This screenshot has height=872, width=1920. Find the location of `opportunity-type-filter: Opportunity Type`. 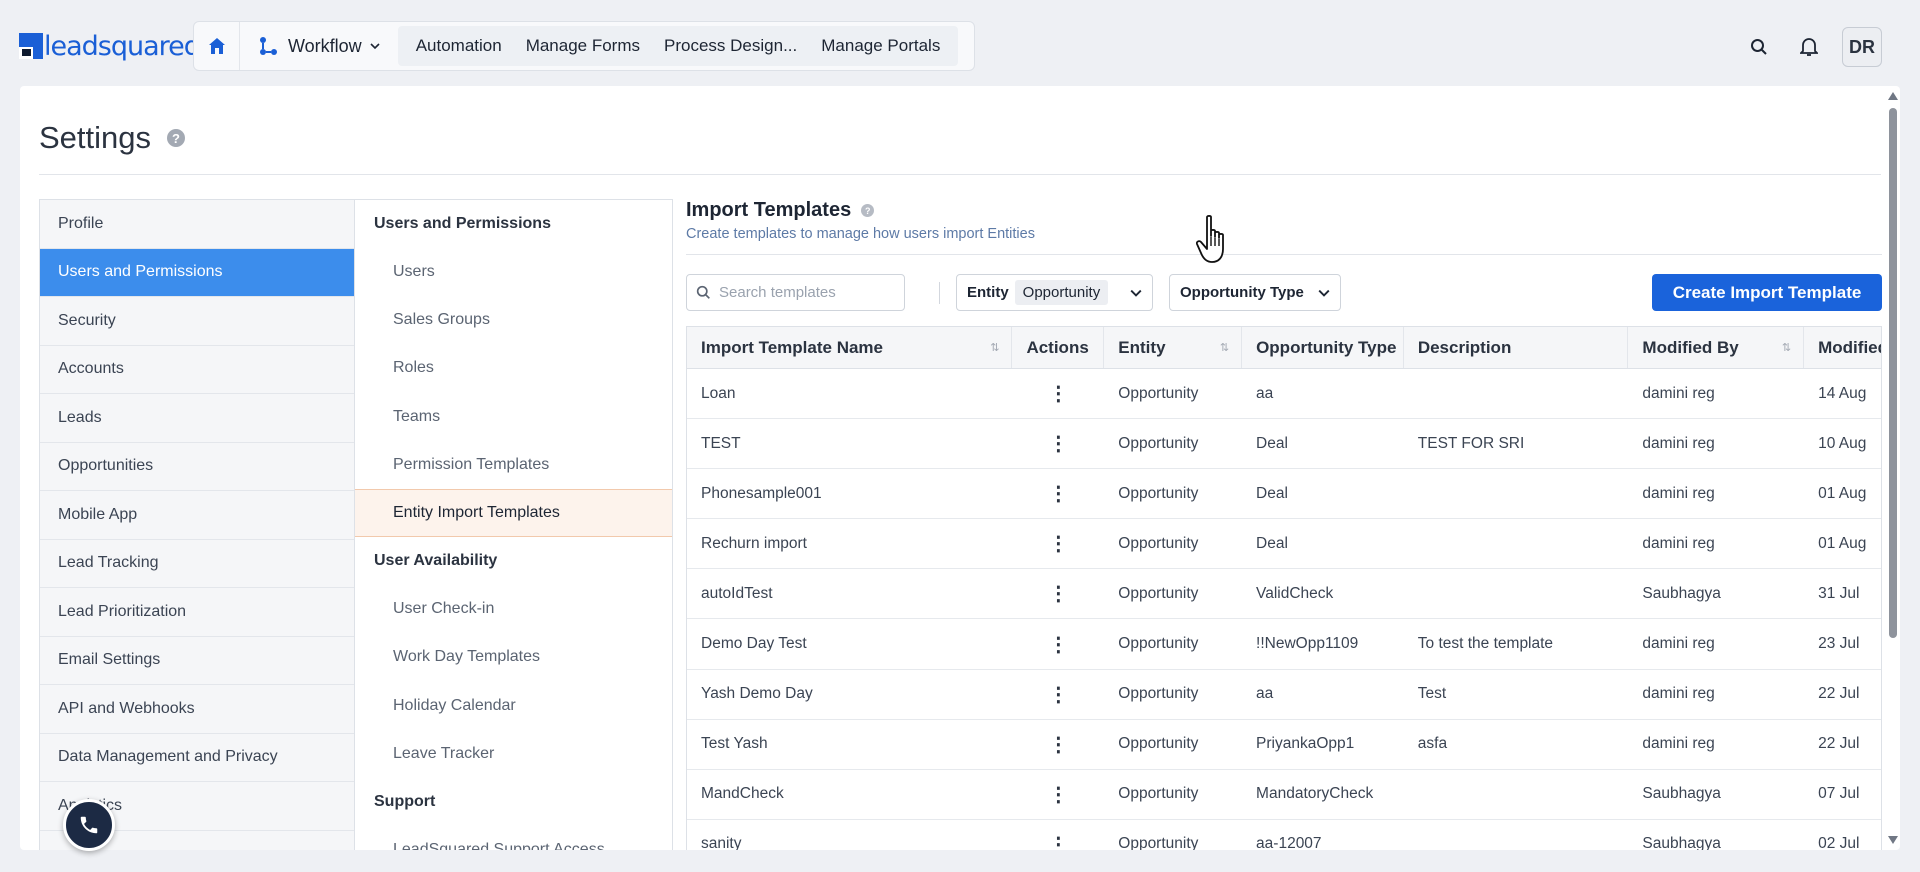

opportunity-type-filter: Opportunity Type is located at coordinates (1255, 292).